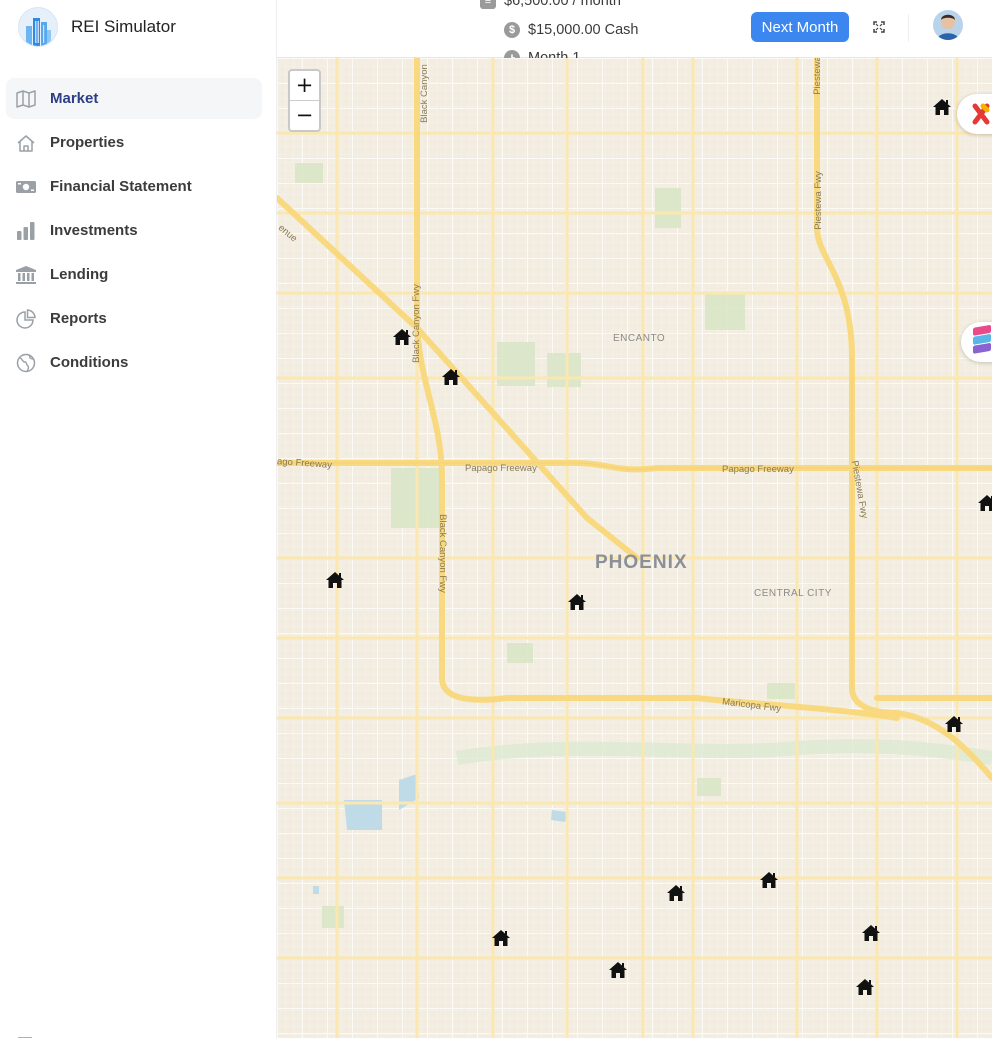 This screenshot has width=992, height=1038. I want to click on road-label: Piestewa Fwy, so click(818, 200).